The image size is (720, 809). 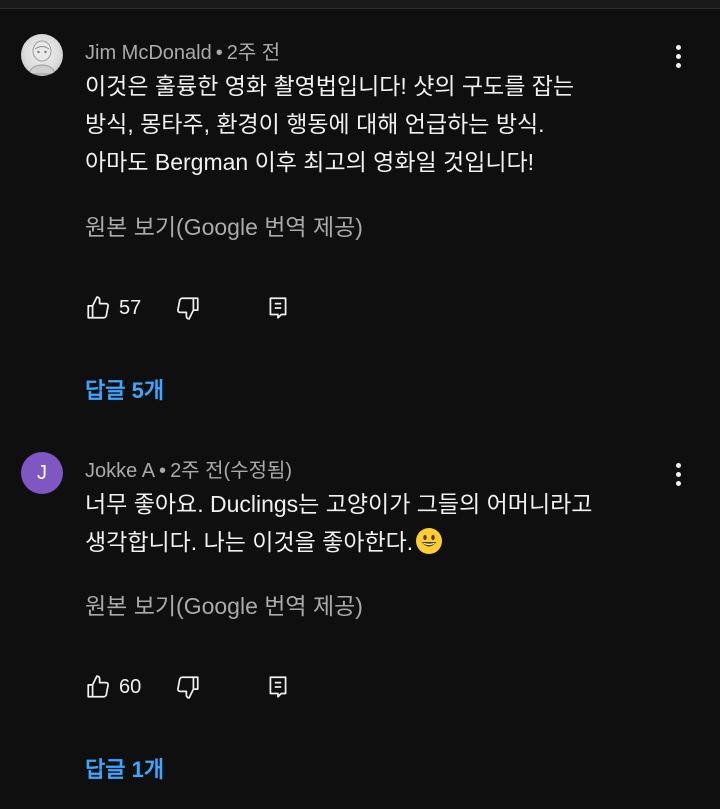 I want to click on comment-line: 아마도 Bergman 이후 최고의 영화일 것입니다!, so click(x=310, y=162).